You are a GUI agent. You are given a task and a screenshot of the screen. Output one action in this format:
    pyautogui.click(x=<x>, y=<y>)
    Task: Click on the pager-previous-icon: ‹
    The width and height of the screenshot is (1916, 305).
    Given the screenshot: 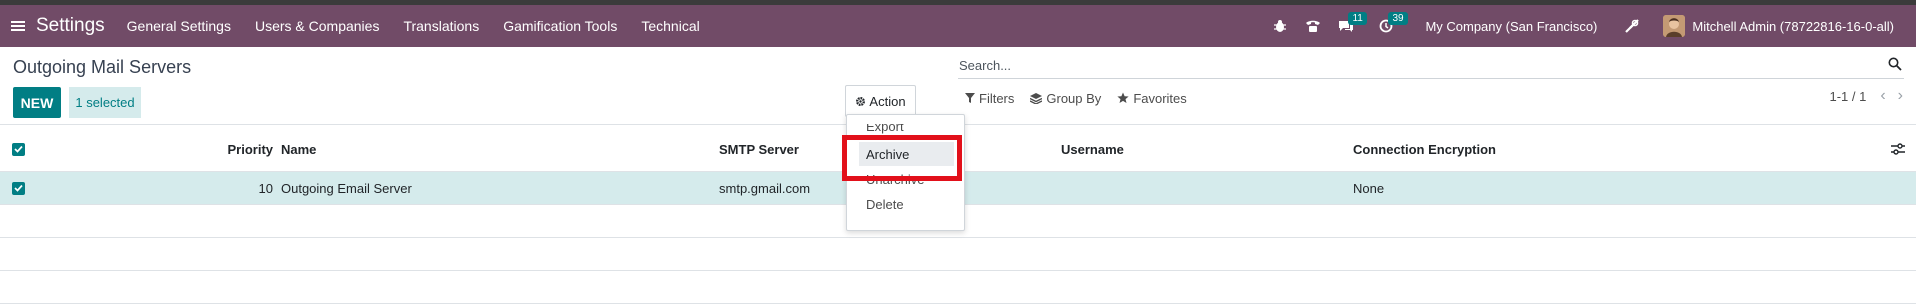 What is the action you would take?
    pyautogui.click(x=1882, y=96)
    